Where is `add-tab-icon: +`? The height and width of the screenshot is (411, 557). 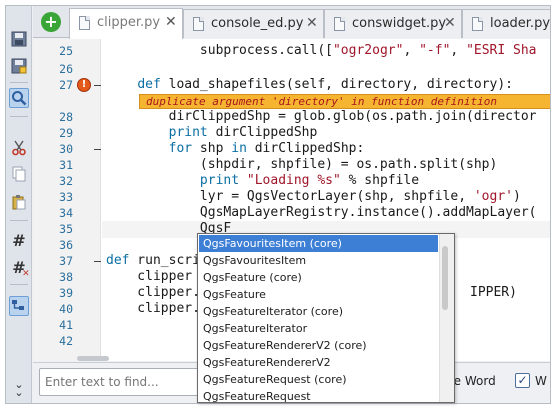
add-tab-icon: + is located at coordinates (51, 22).